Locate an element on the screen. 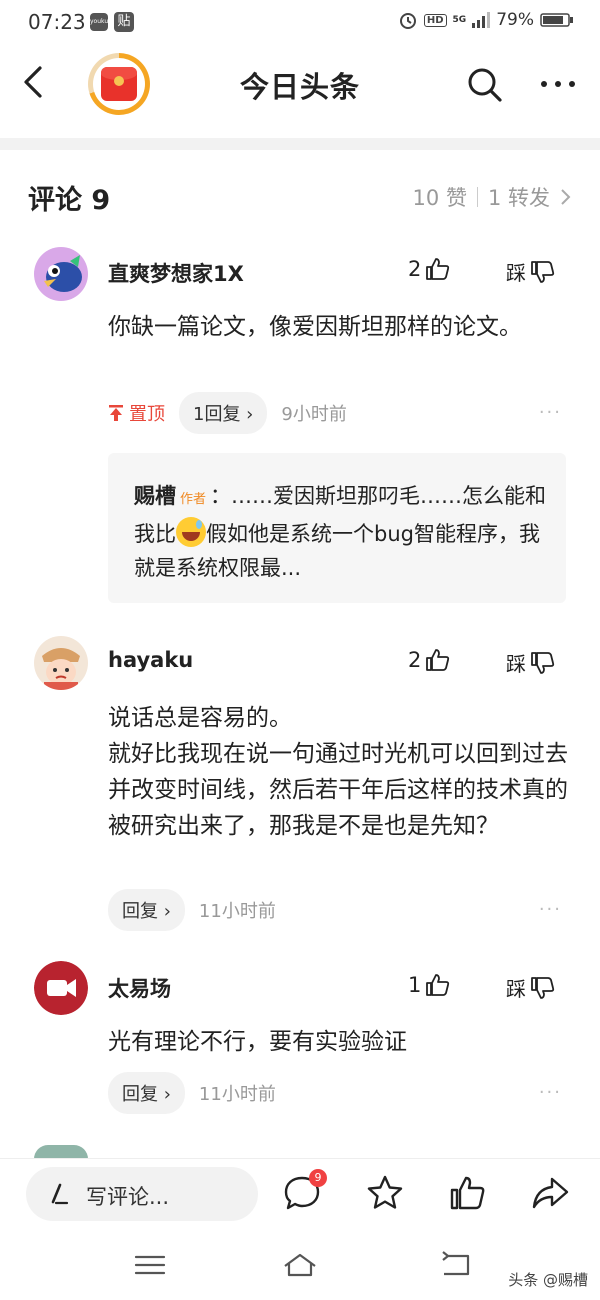 This screenshot has width=600, height=1300. status-bar: 07:23 youku 贴 HD 5G 79% is located at coordinates (300, 23).